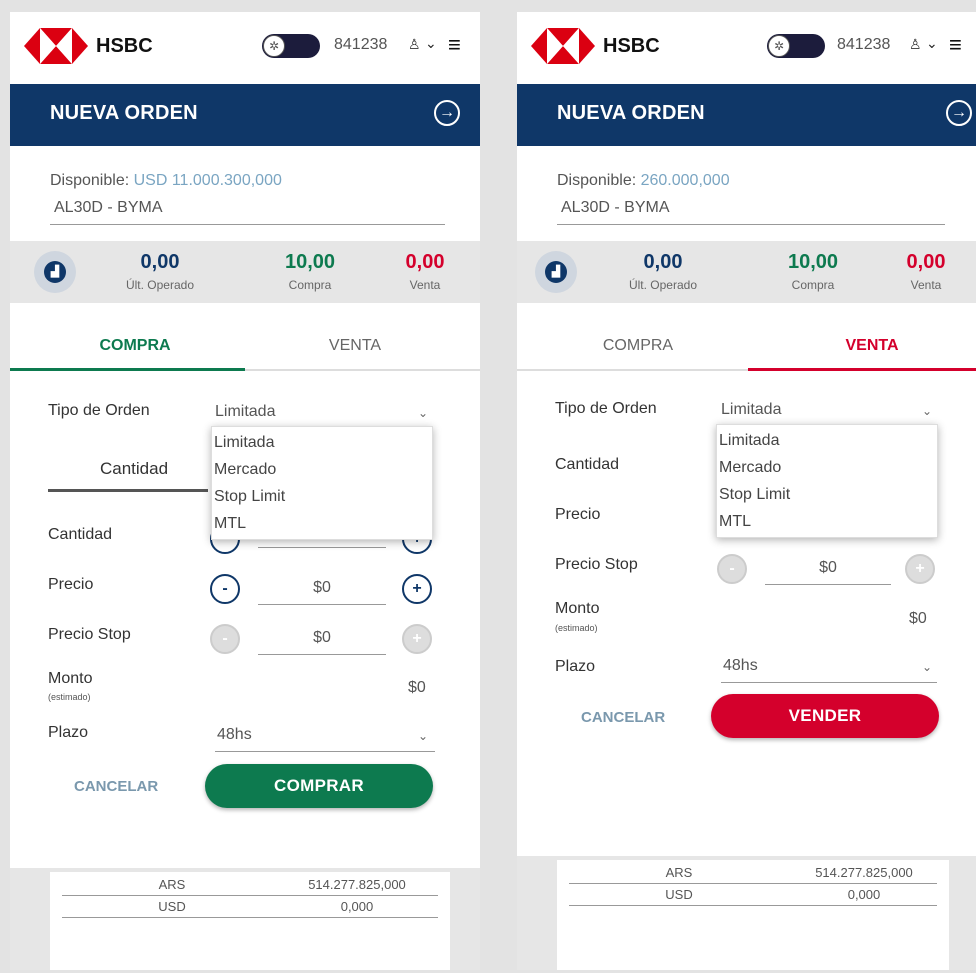  What do you see at coordinates (417, 589) in the screenshot?
I see `price-increment-button: +` at bounding box center [417, 589].